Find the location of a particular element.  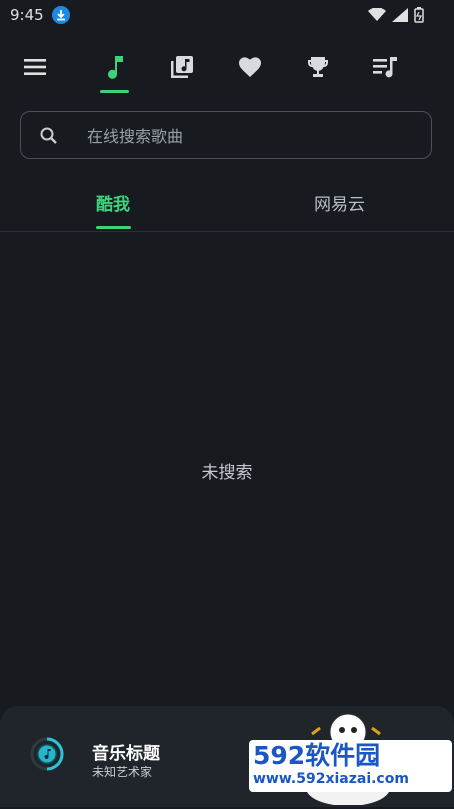

menu-icon is located at coordinates (35, 67).